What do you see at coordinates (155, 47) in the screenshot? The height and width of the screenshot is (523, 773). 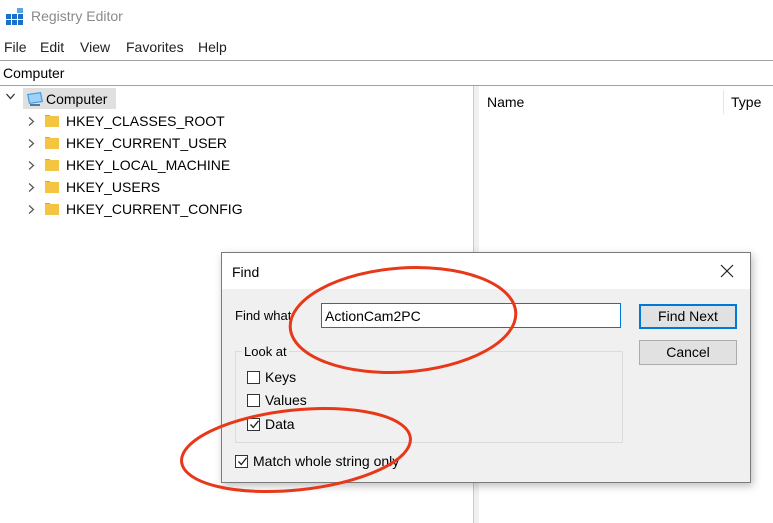 I see `menu-favorites: Favorites` at bounding box center [155, 47].